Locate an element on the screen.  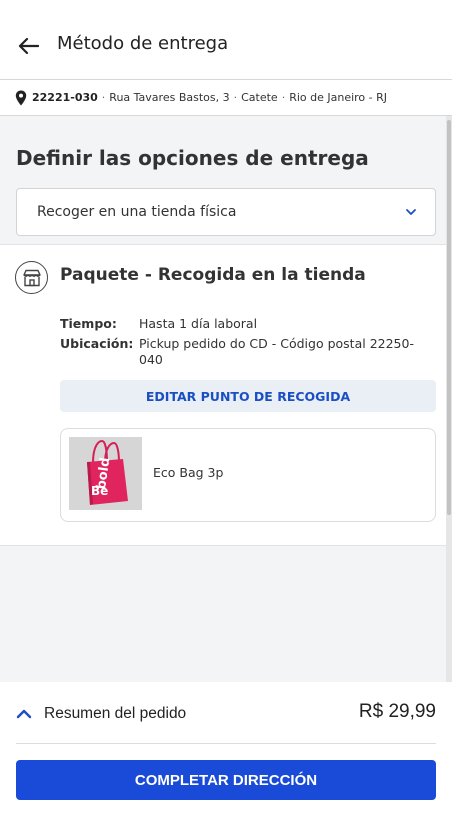
complete-address-button: COMPLETAR DIRECCIÓN is located at coordinates (226, 780).